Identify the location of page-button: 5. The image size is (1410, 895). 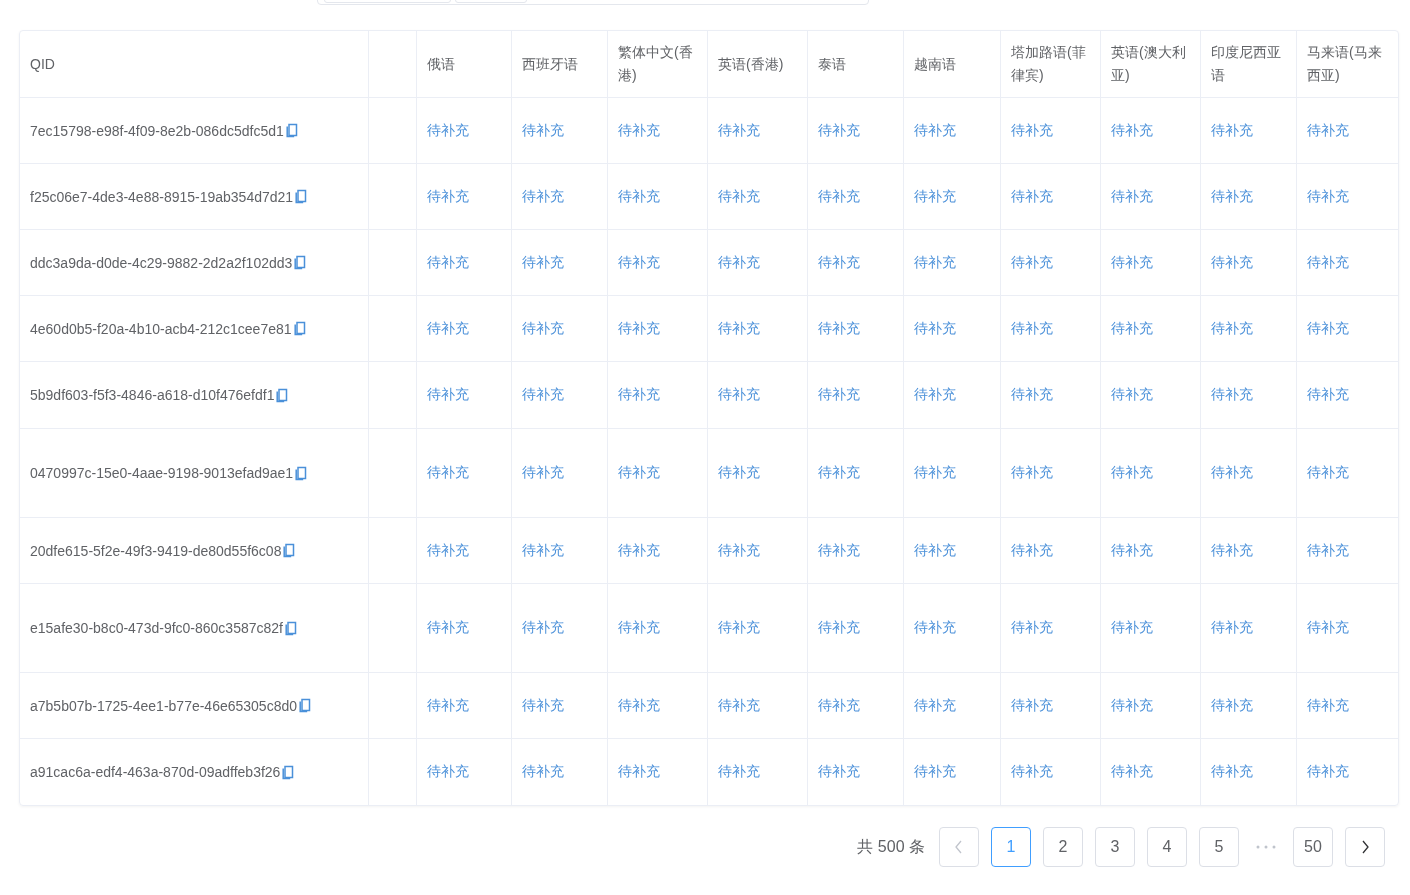
(1219, 847).